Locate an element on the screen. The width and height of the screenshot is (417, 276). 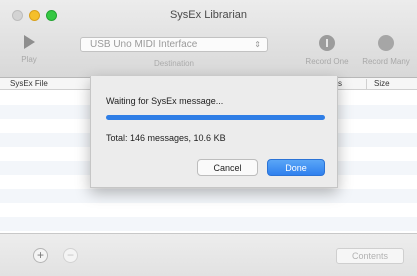
column-header-sysex-file: SysEx File is located at coordinates (29, 83).